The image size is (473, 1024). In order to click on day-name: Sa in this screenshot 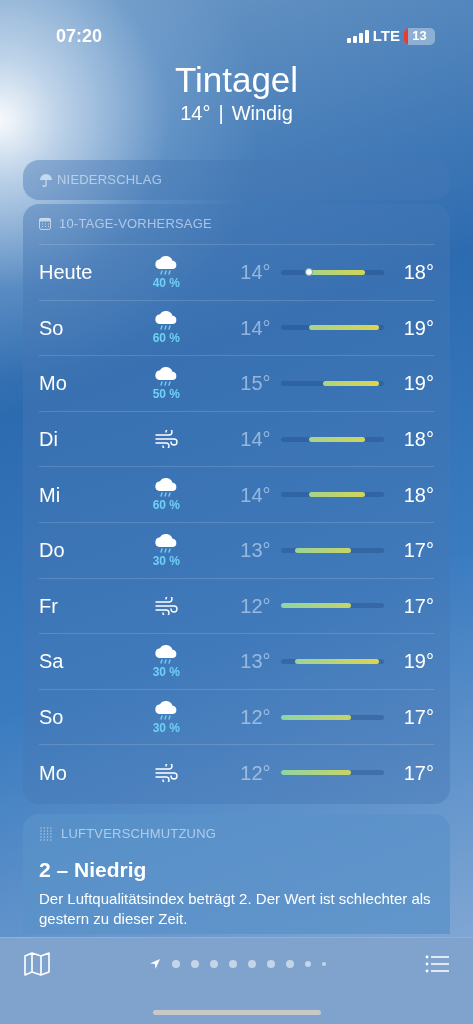, I will do `click(52, 662)`.